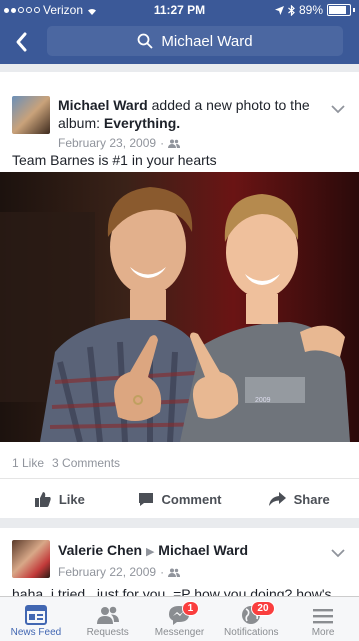 Image resolution: width=359 pixels, height=641 pixels. Describe the element at coordinates (279, 10) in the screenshot. I see `location-arrow-icon` at that location.